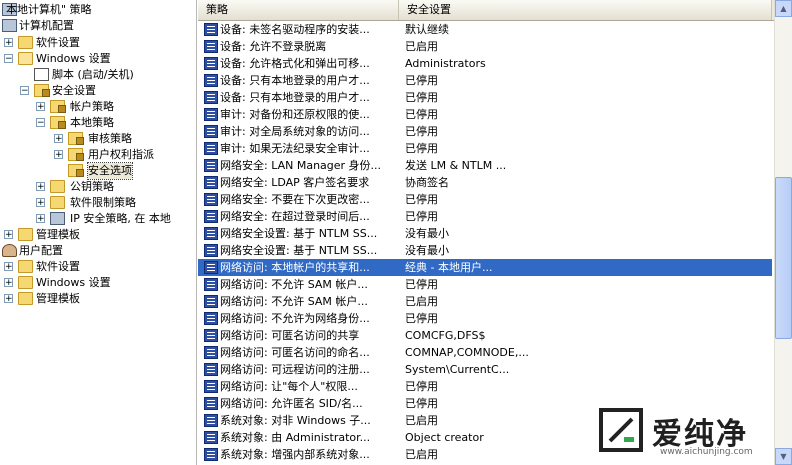 The width and height of the screenshot is (792, 465). What do you see at coordinates (444, 437) in the screenshot?
I see `policy-setting: Object creator` at bounding box center [444, 437].